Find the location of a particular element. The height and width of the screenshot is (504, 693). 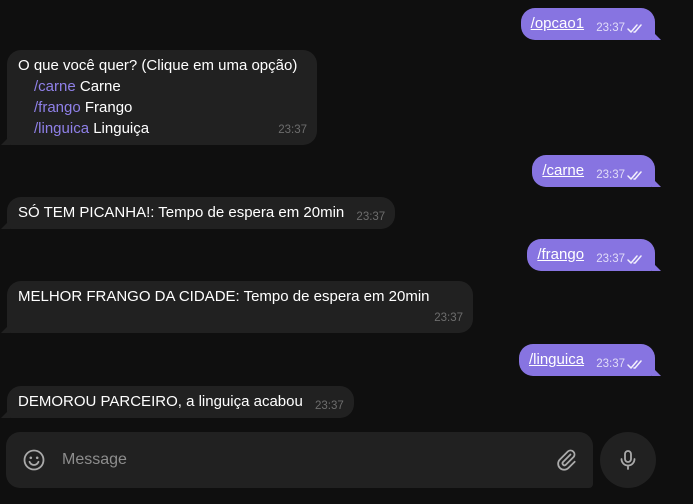

option-row: /carne Carne is located at coordinates (162, 86).